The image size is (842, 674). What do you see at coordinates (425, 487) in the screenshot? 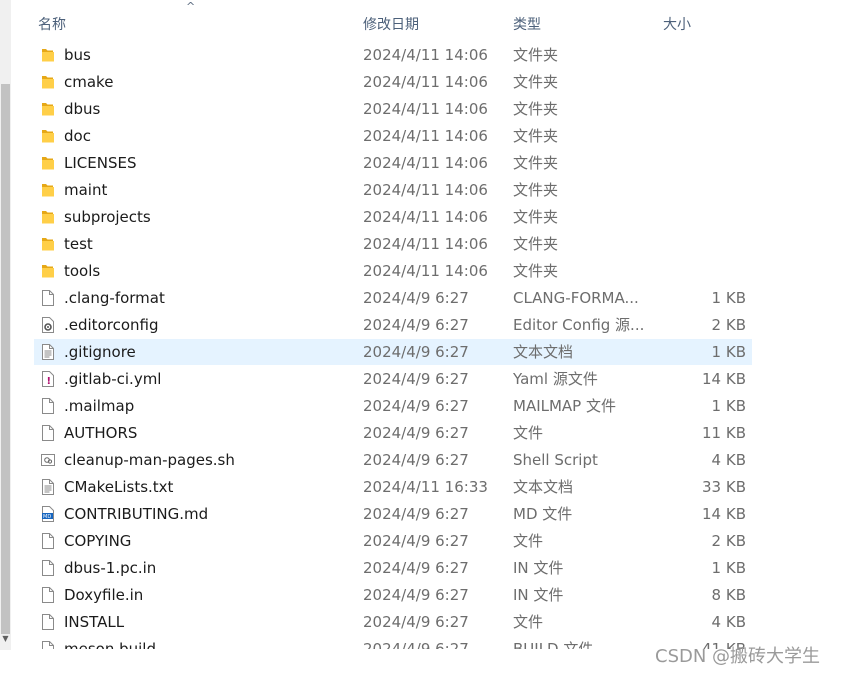
I see `file-modified: 2024/4/11 16:33` at bounding box center [425, 487].